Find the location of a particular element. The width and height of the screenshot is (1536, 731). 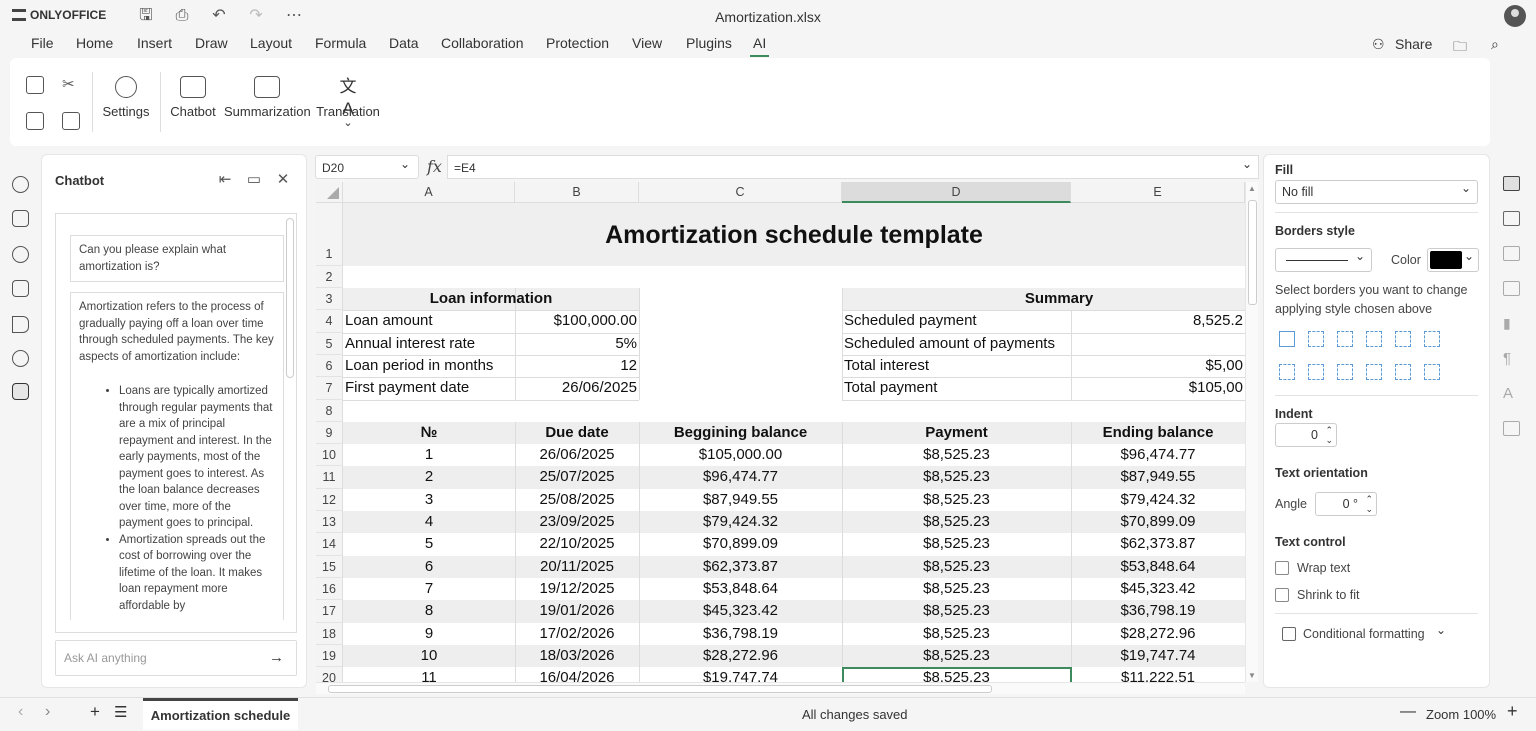

avatar is located at coordinates (1515, 16).